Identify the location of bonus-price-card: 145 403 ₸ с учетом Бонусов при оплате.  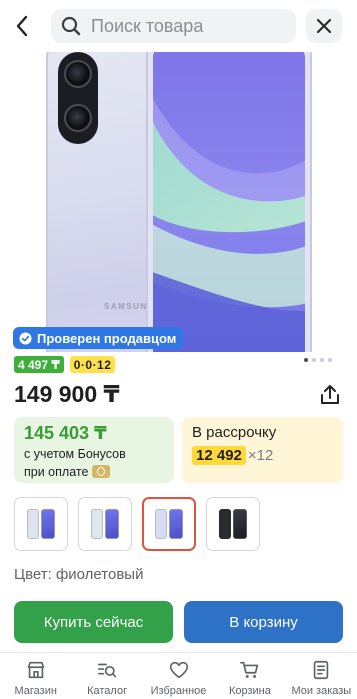
(94, 450).